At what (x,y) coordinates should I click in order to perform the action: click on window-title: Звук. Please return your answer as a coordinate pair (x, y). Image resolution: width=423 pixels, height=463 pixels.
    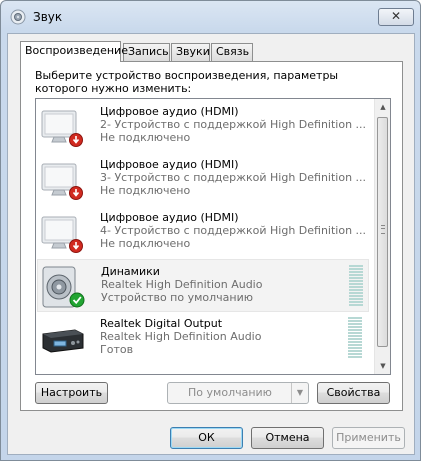
    Looking at the image, I should click on (48, 17).